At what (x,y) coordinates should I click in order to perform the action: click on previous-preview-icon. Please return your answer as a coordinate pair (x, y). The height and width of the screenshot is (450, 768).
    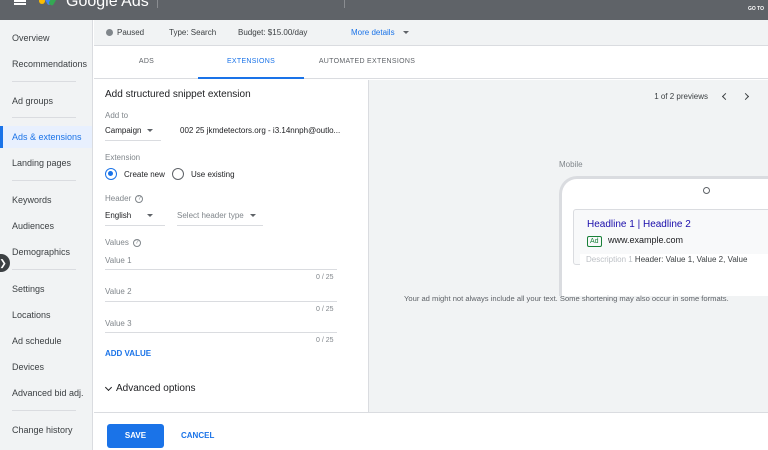
    Looking at the image, I should click on (725, 97).